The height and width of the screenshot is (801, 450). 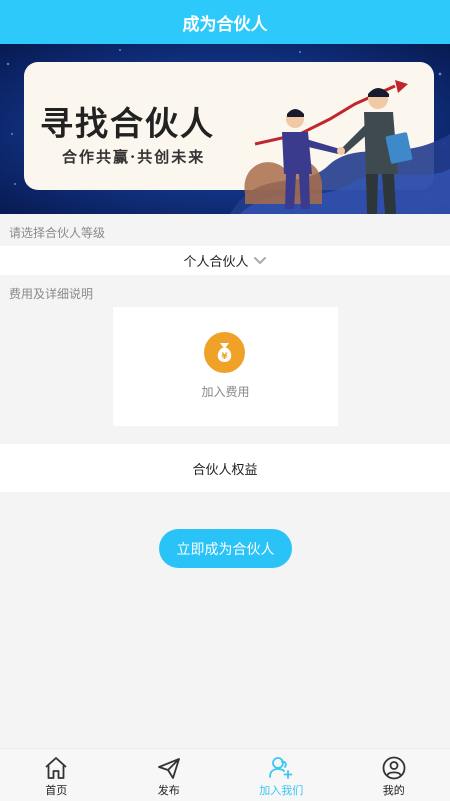 I want to click on banner-title: 寻找合伙人, so click(x=127, y=121).